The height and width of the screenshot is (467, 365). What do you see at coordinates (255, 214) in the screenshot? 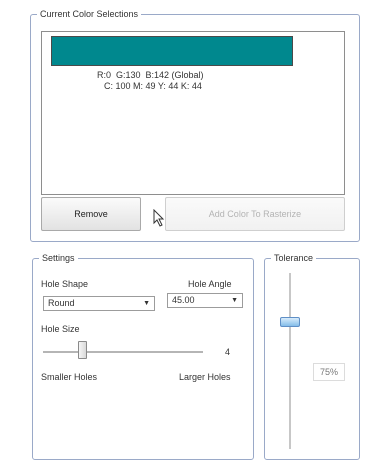
I see `add-color-to-rasterize-button: Add Color To Rasterize` at bounding box center [255, 214].